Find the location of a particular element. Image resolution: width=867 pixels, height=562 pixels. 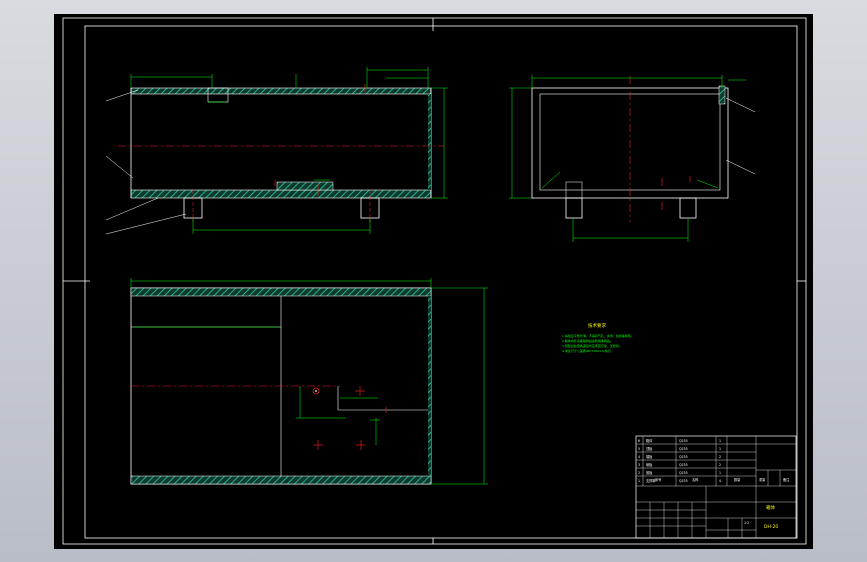

part-row-6-qty: 1 is located at coordinates (720, 441).